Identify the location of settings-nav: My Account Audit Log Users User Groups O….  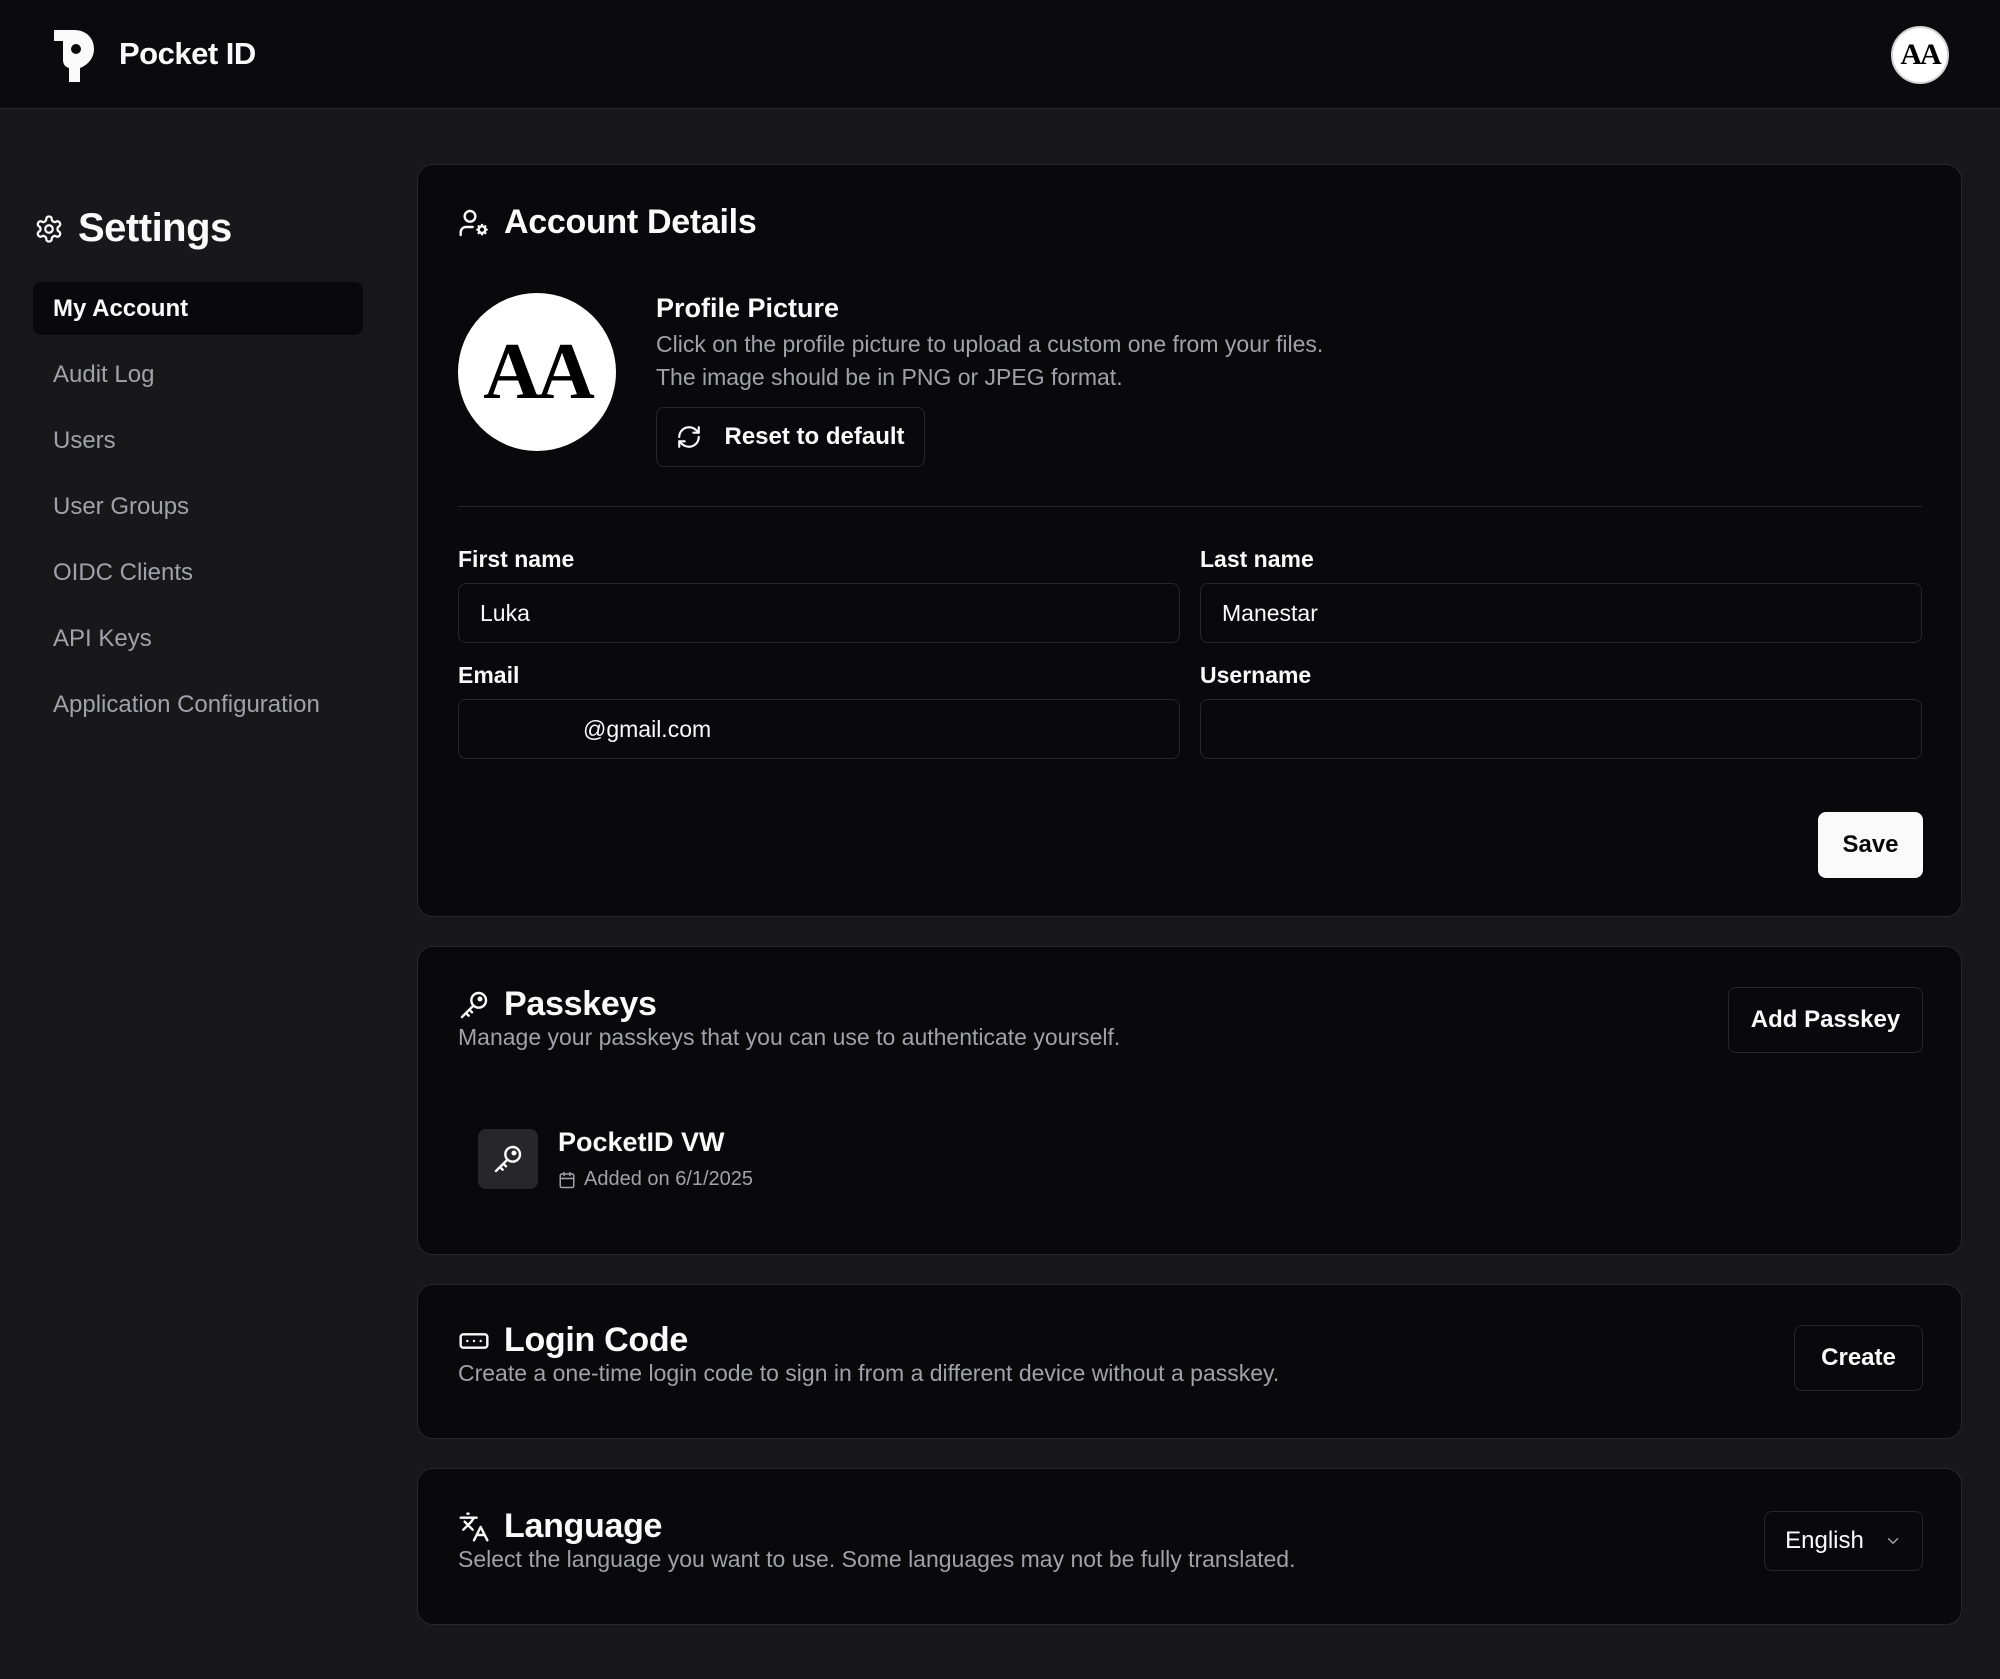
(198, 513).